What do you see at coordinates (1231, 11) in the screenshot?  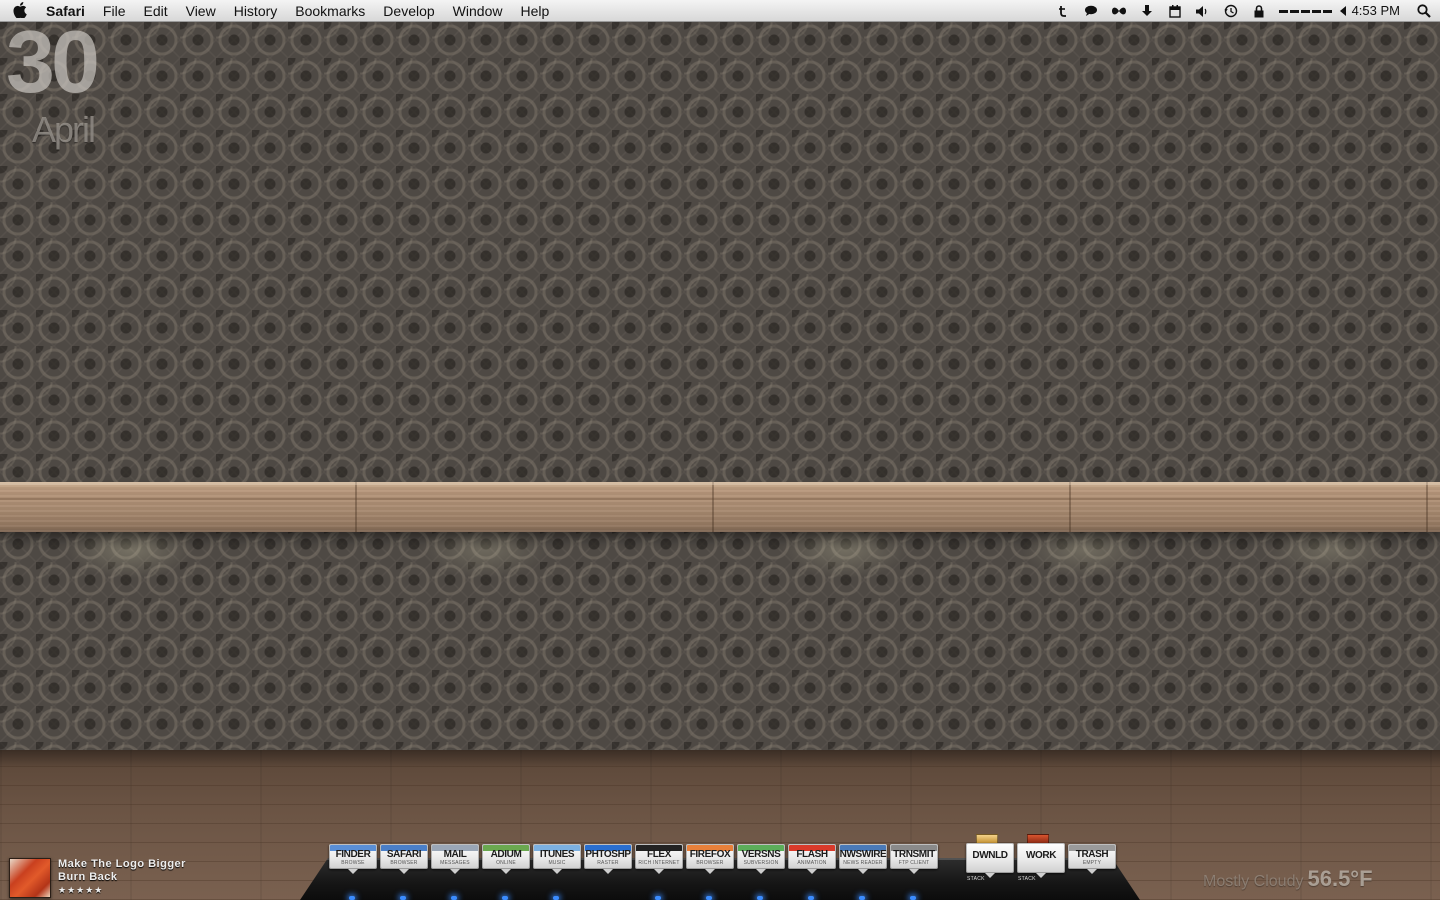 I see `time-machine-icon` at bounding box center [1231, 11].